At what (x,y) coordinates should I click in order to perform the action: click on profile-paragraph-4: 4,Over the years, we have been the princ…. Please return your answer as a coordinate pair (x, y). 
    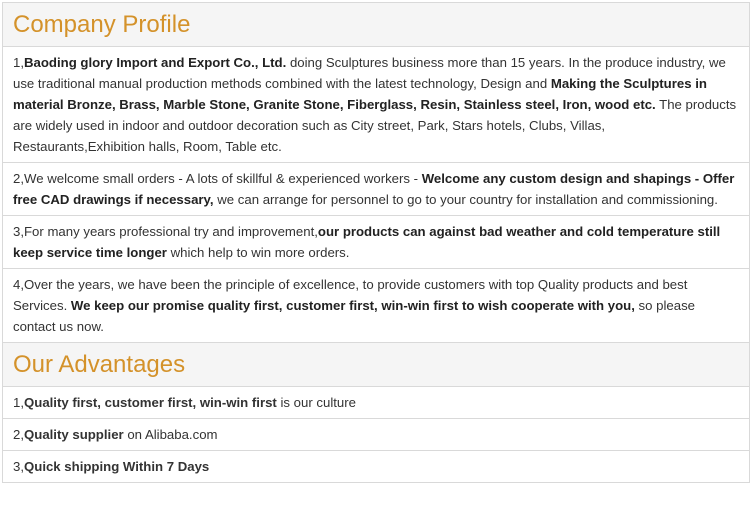
    Looking at the image, I should click on (376, 306).